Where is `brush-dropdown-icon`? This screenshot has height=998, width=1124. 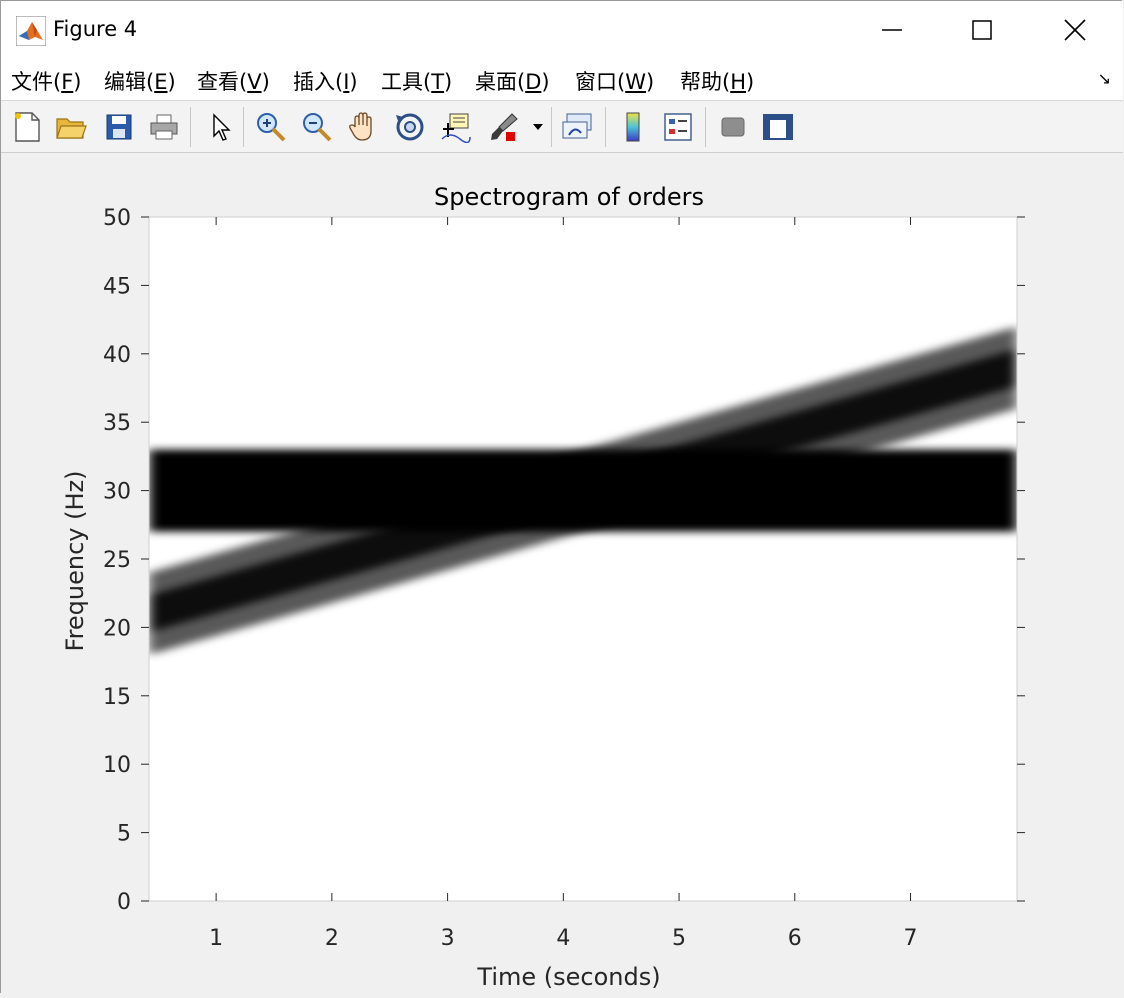
brush-dropdown-icon is located at coordinates (538, 127).